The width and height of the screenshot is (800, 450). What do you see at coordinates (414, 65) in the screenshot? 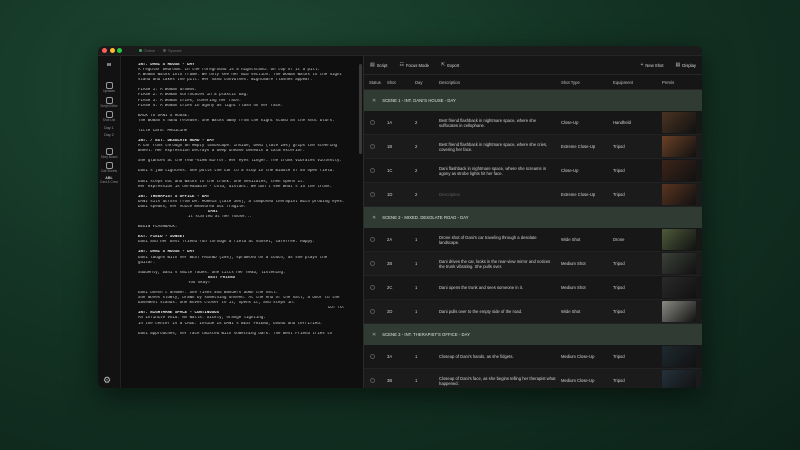
I see `focus-mode-button: ☷ Focus Mode` at bounding box center [414, 65].